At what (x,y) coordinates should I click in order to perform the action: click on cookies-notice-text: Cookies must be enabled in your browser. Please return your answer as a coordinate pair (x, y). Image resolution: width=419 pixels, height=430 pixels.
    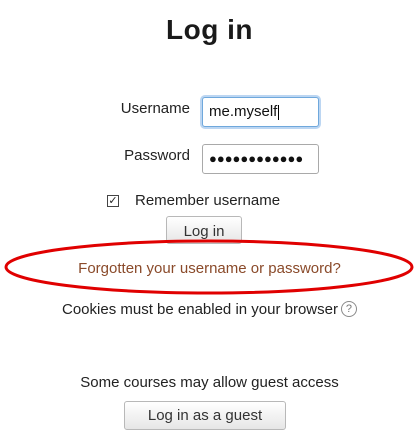
    Looking at the image, I should click on (200, 309).